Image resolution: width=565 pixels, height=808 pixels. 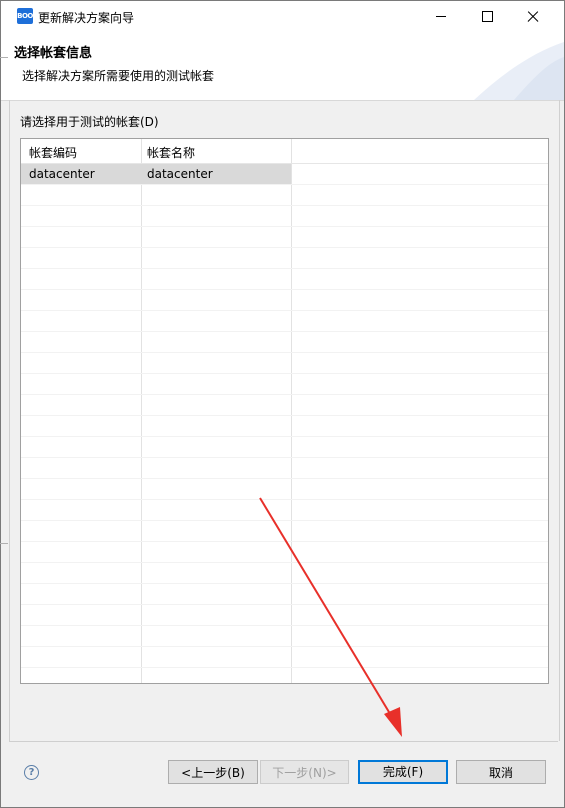 I want to click on column-header-code: 帐套编码, so click(x=53, y=152).